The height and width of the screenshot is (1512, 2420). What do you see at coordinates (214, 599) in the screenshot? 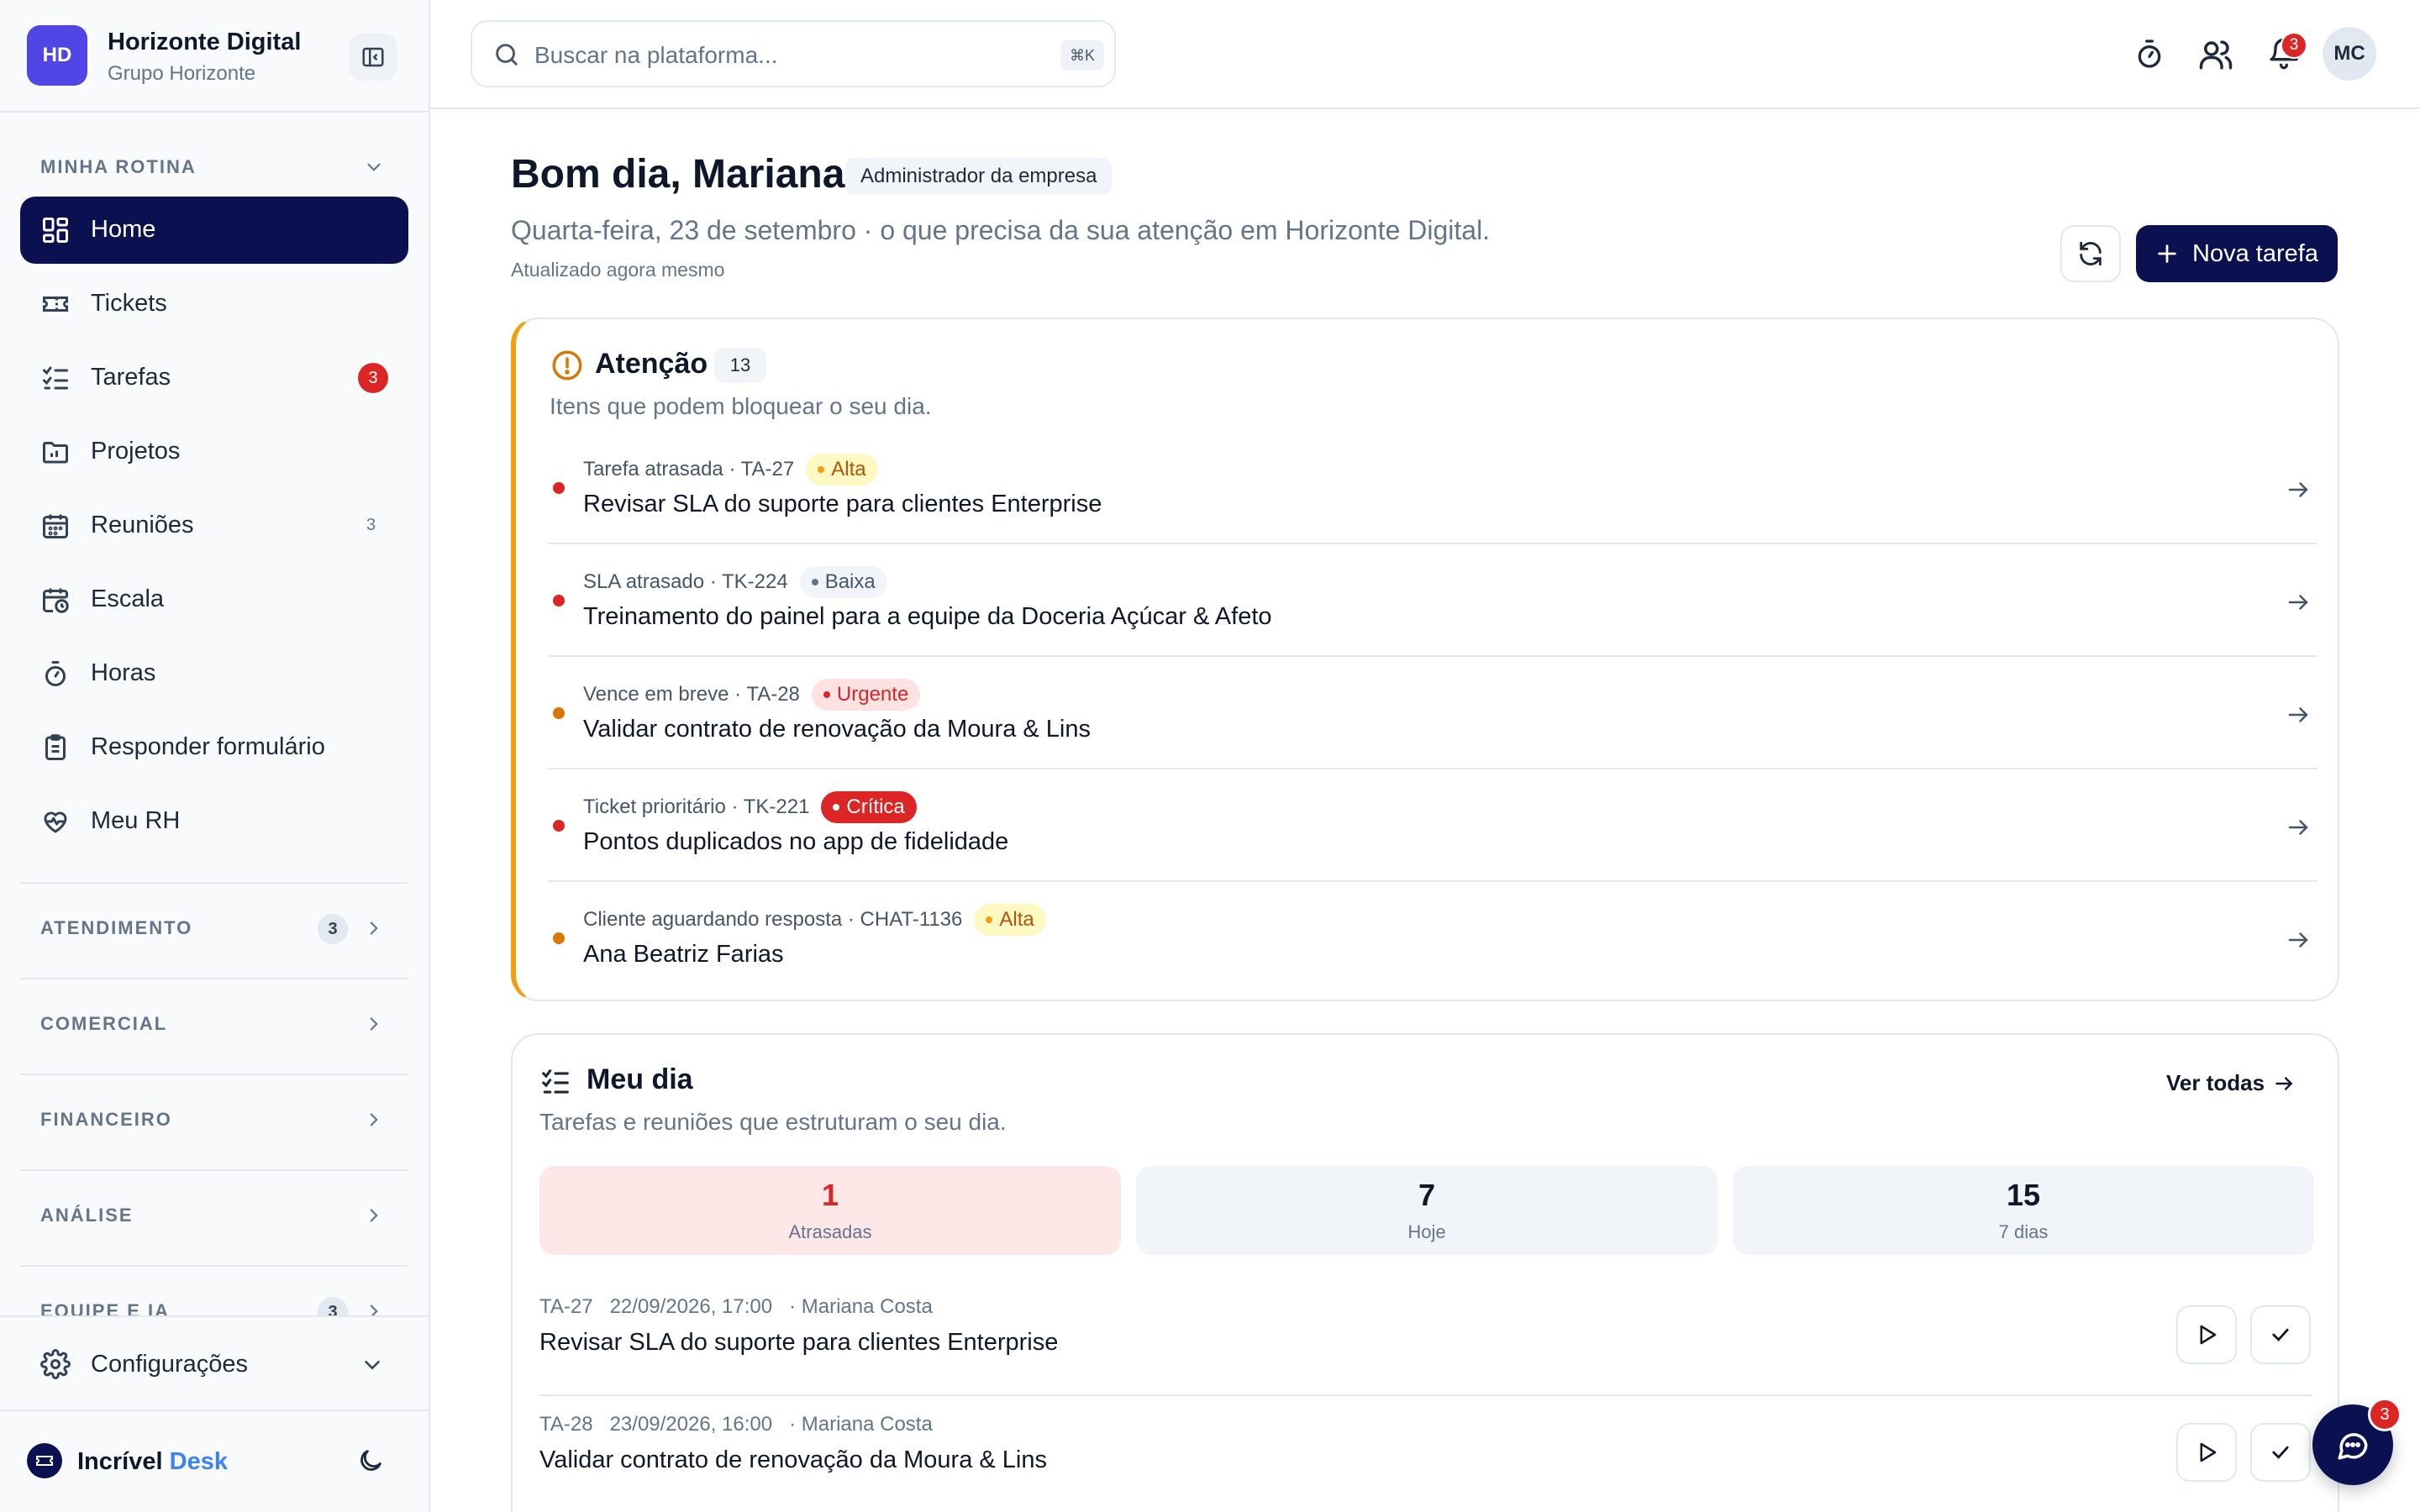
I see `sidebar-item-escala: Escala` at bounding box center [214, 599].